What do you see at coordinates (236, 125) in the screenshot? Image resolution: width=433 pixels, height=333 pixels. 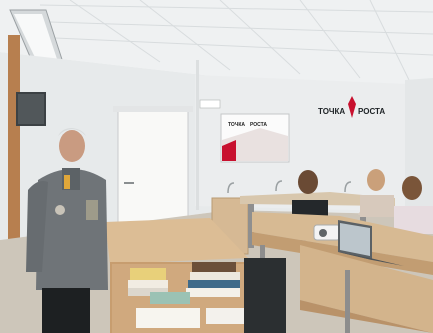 I see `poster-brand-left: ТОЧКА` at bounding box center [236, 125].